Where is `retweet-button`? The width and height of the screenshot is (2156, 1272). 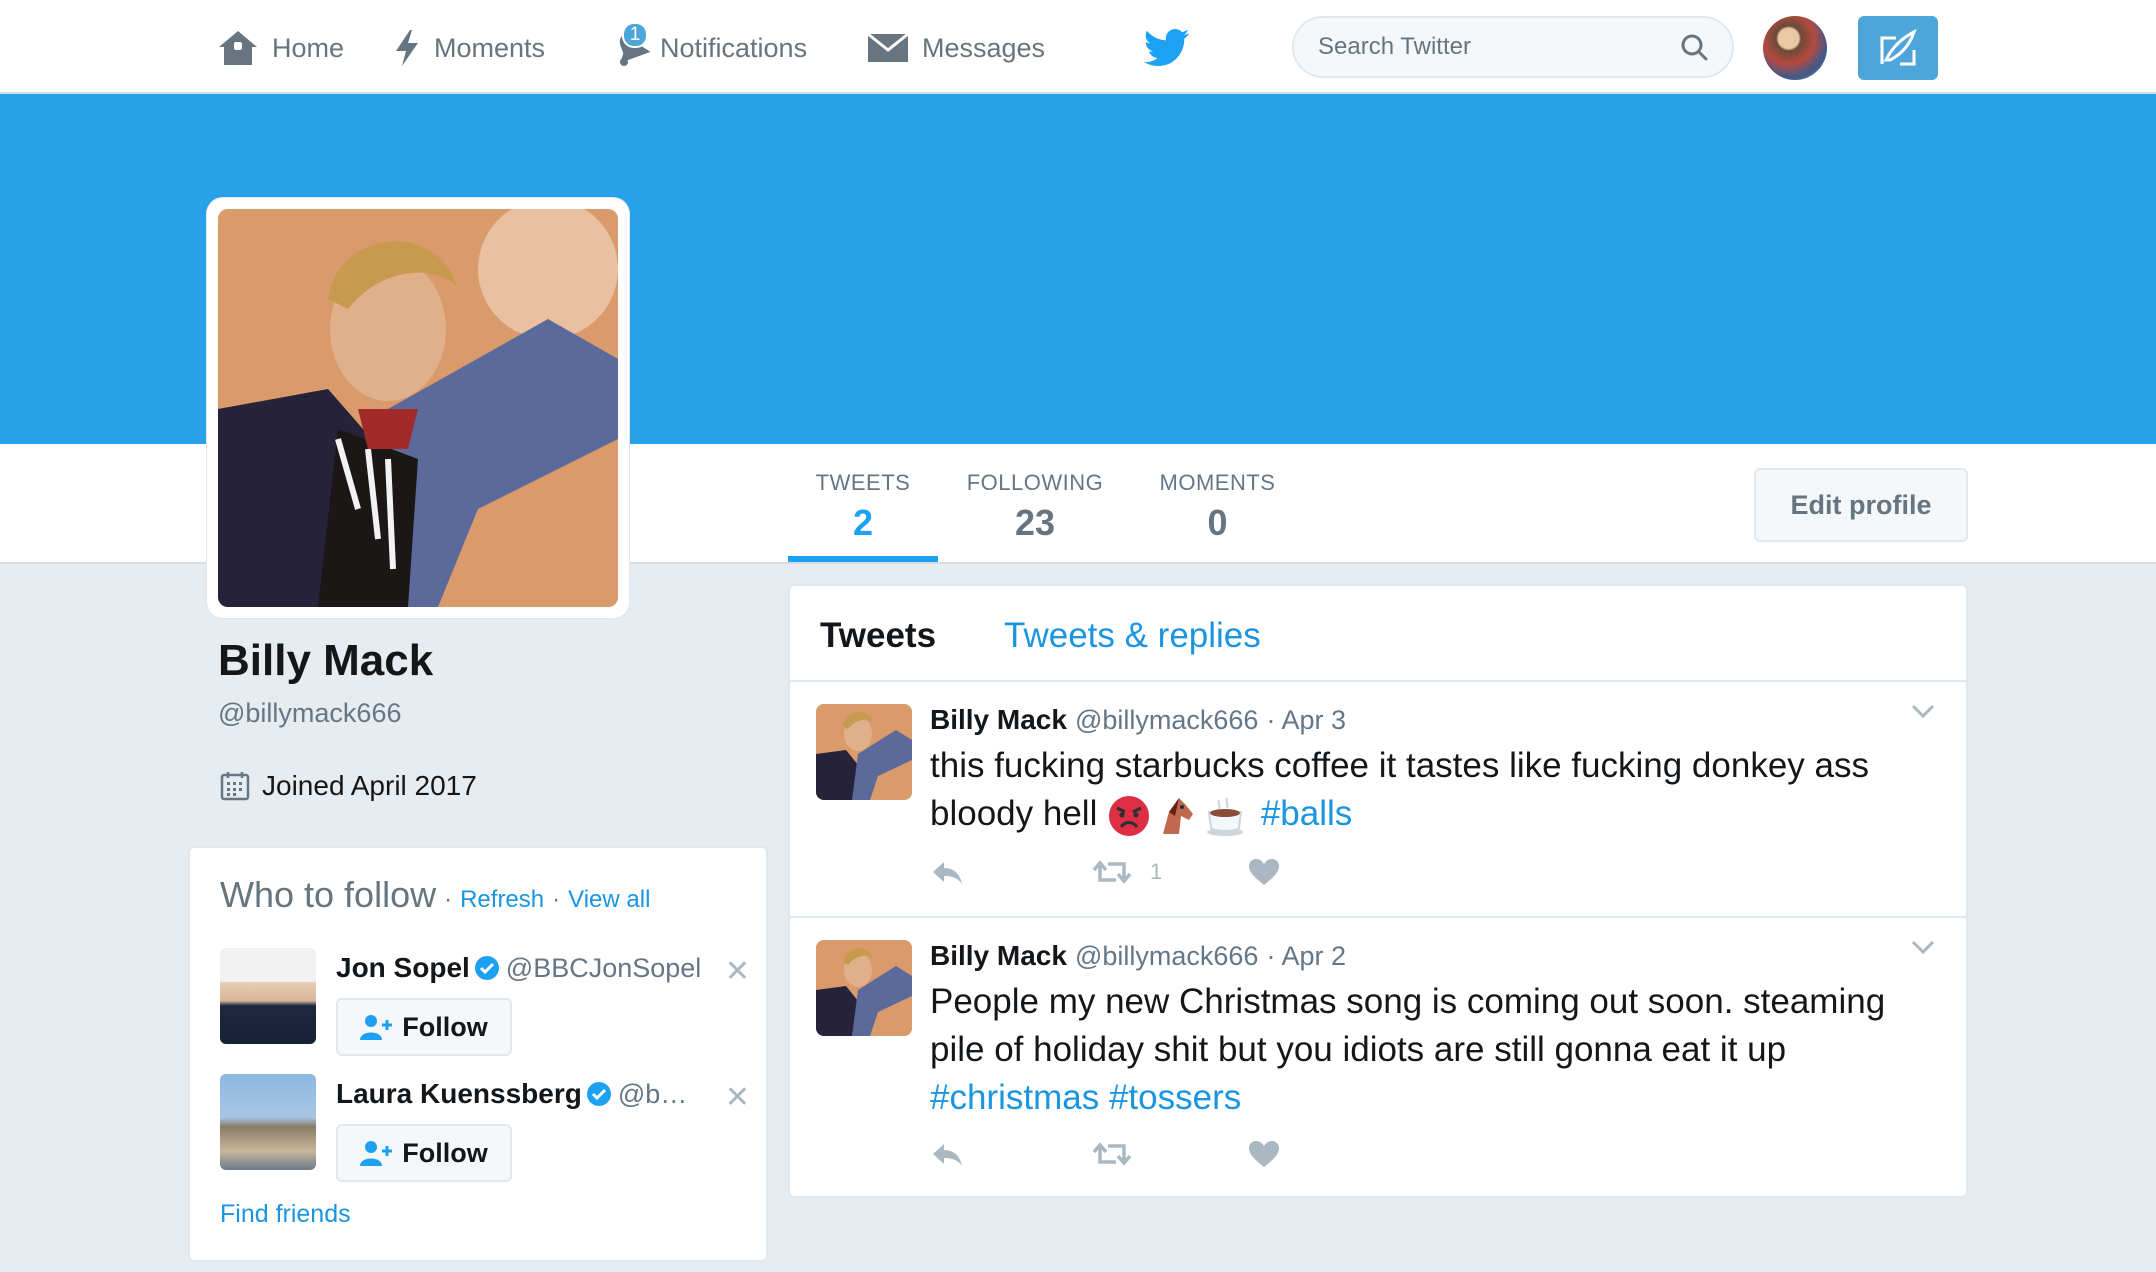
retweet-button is located at coordinates (1112, 1154).